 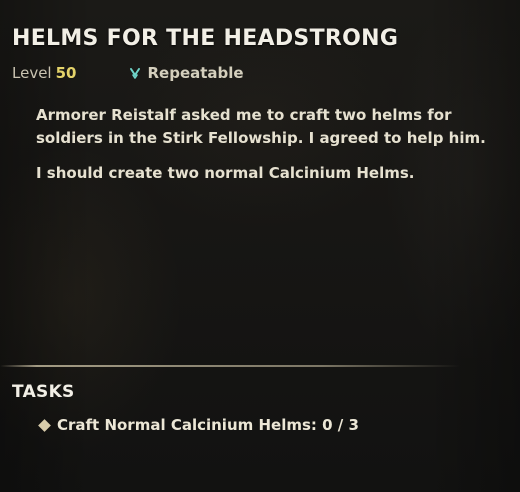 What do you see at coordinates (32, 73) in the screenshot?
I see `level-label: Level` at bounding box center [32, 73].